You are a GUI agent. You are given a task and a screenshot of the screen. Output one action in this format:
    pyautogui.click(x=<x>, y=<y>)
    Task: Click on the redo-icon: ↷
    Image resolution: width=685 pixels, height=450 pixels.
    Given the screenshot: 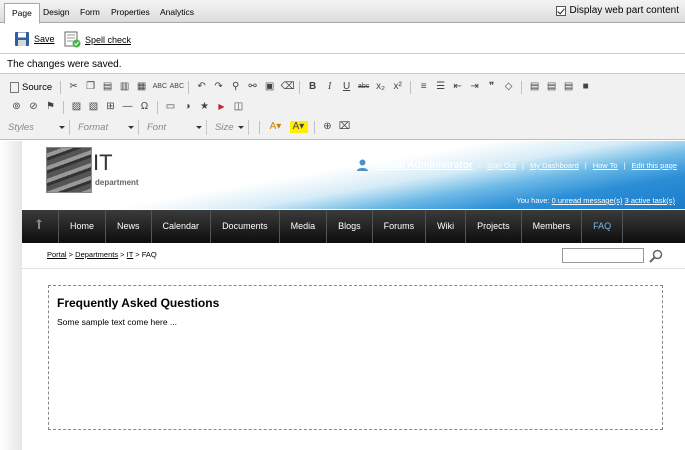 What is the action you would take?
    pyautogui.click(x=219, y=87)
    